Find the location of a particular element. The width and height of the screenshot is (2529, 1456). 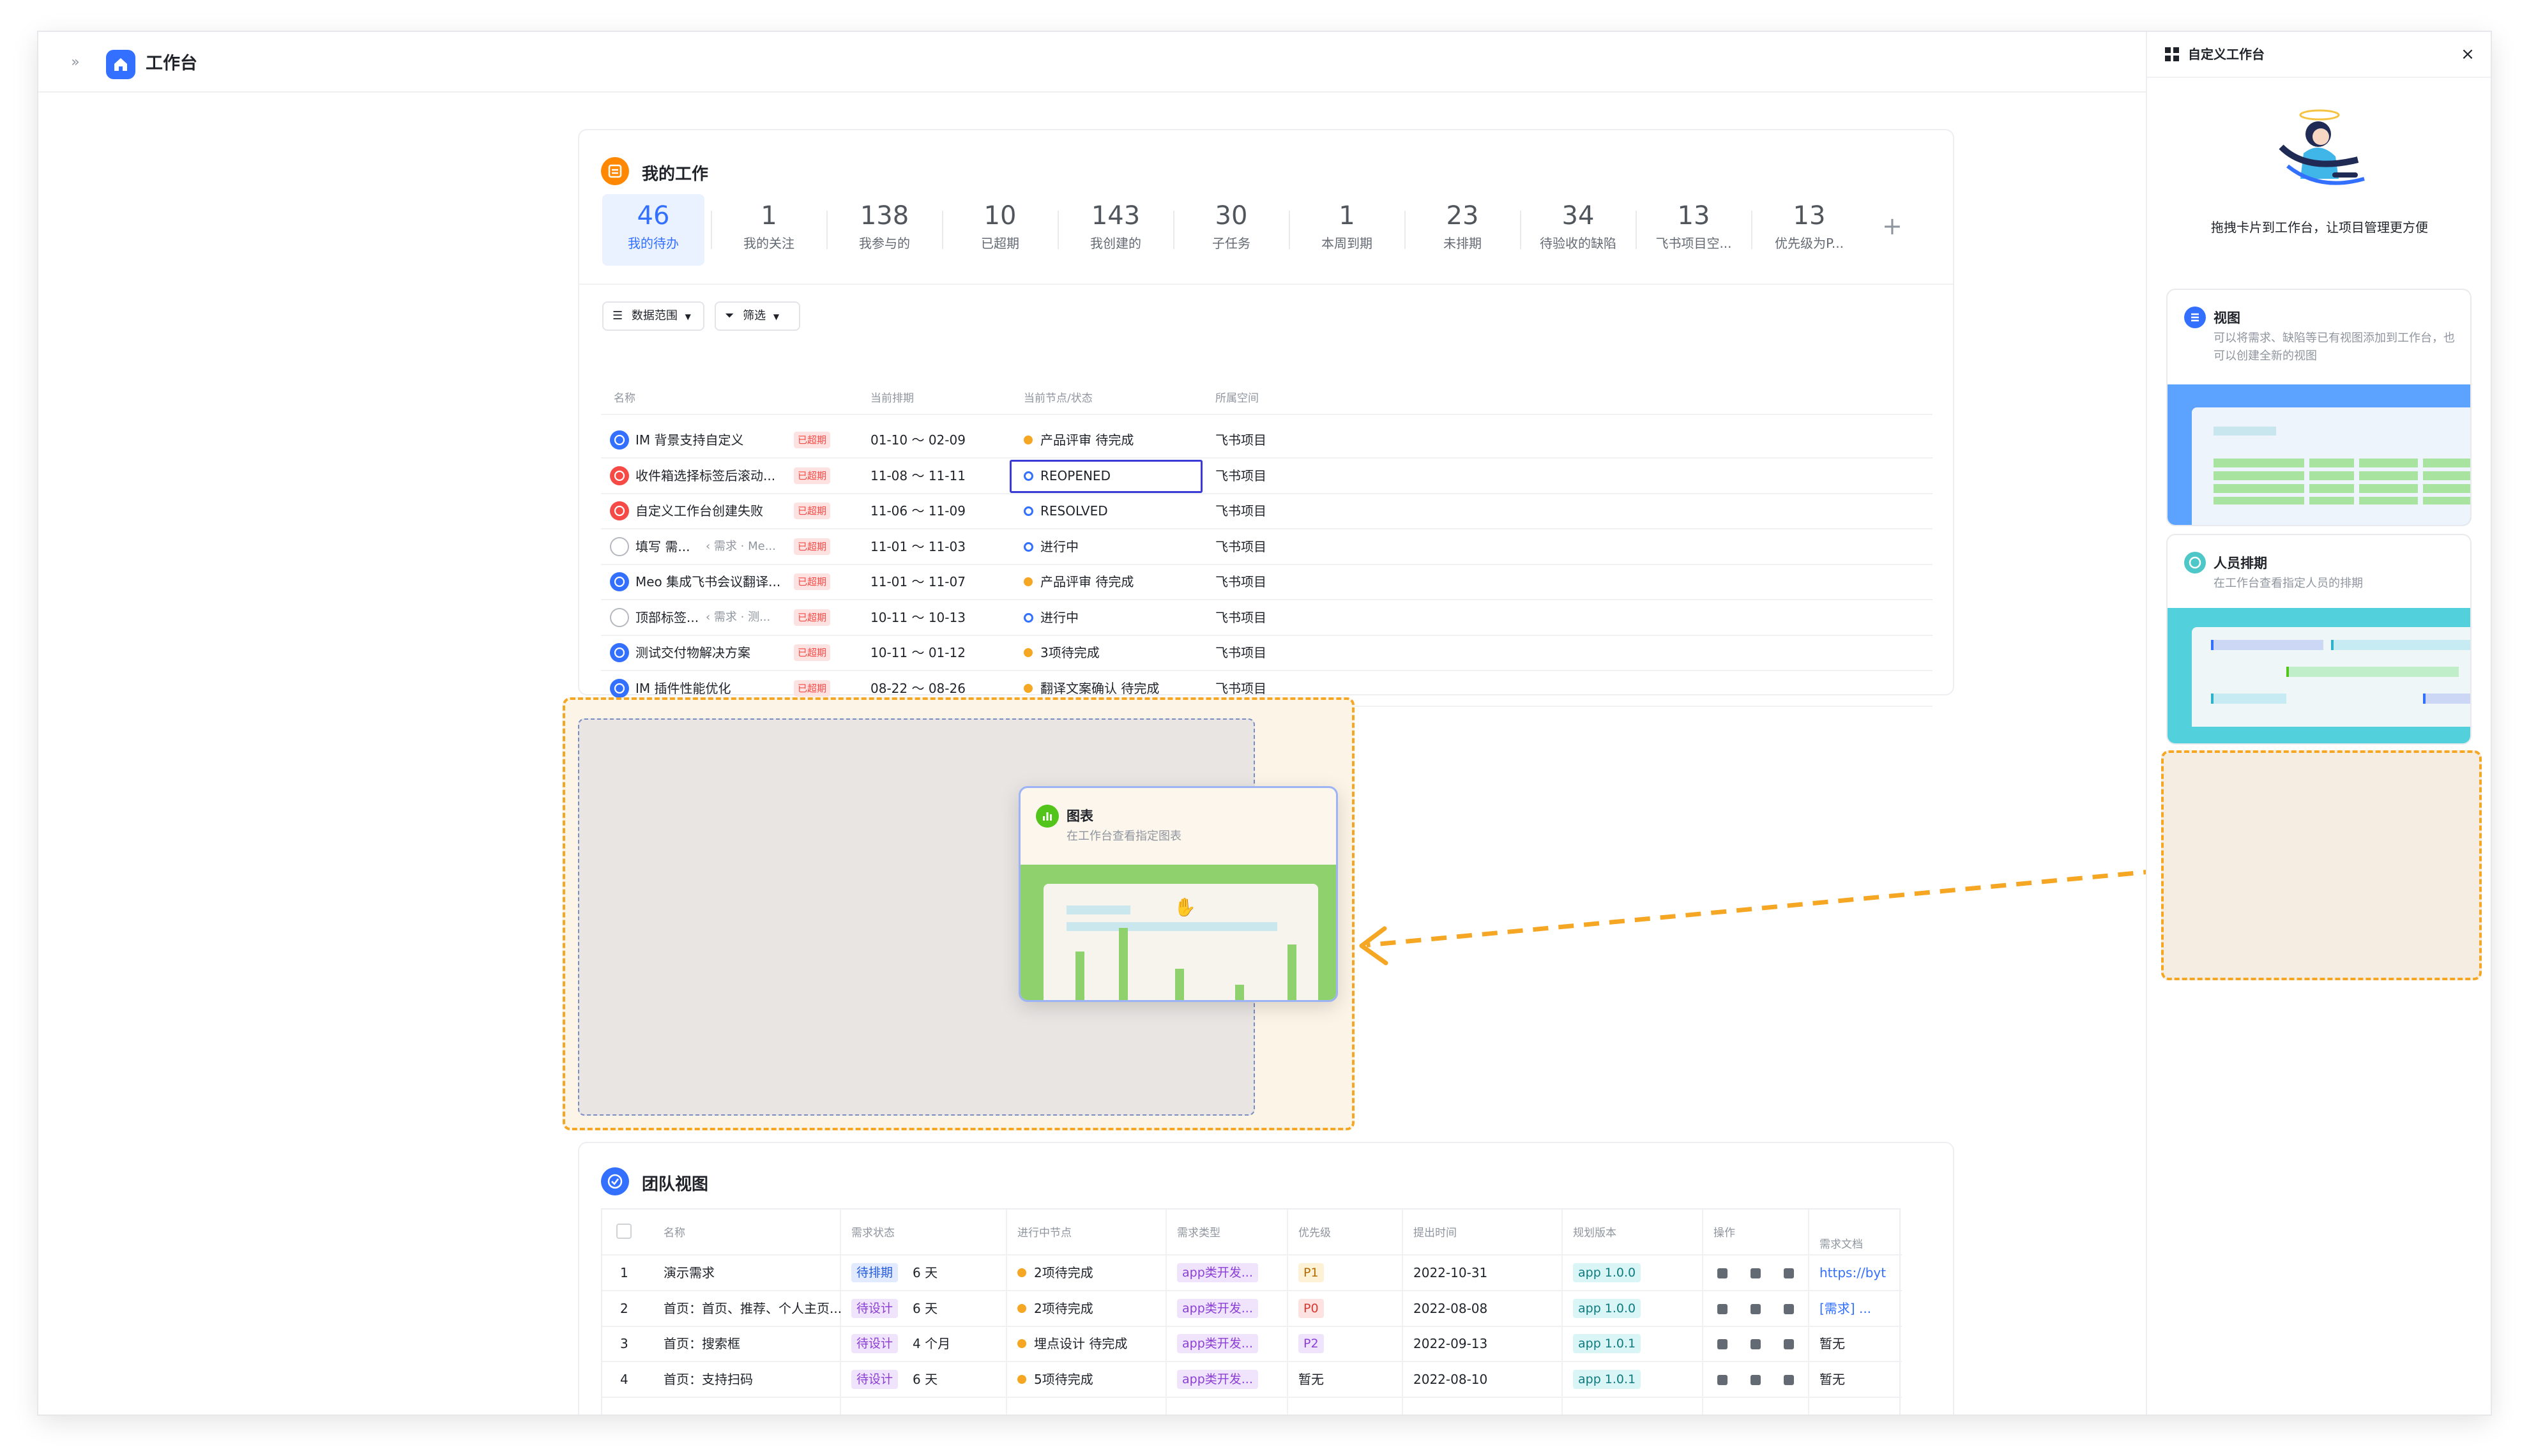

widget-card-view: 视图 可以将需求、缺陷等已有视图添加到工作台，也可以创建全新的视图 is located at coordinates (2319, 407).